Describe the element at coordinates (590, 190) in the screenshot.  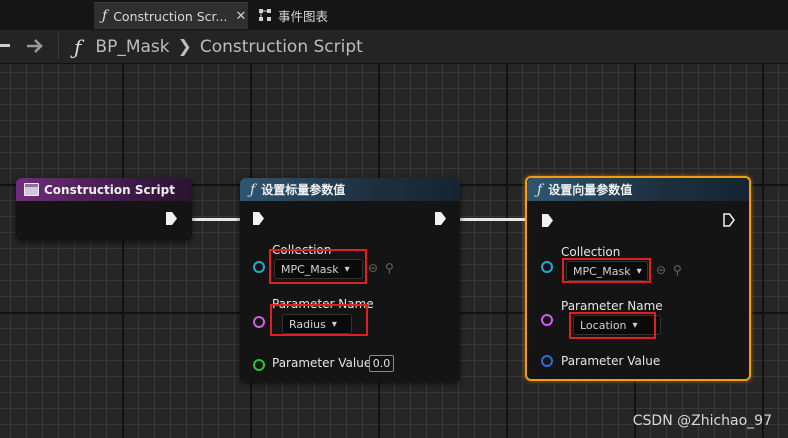
I see `node-title: 设置向量参数值` at that location.